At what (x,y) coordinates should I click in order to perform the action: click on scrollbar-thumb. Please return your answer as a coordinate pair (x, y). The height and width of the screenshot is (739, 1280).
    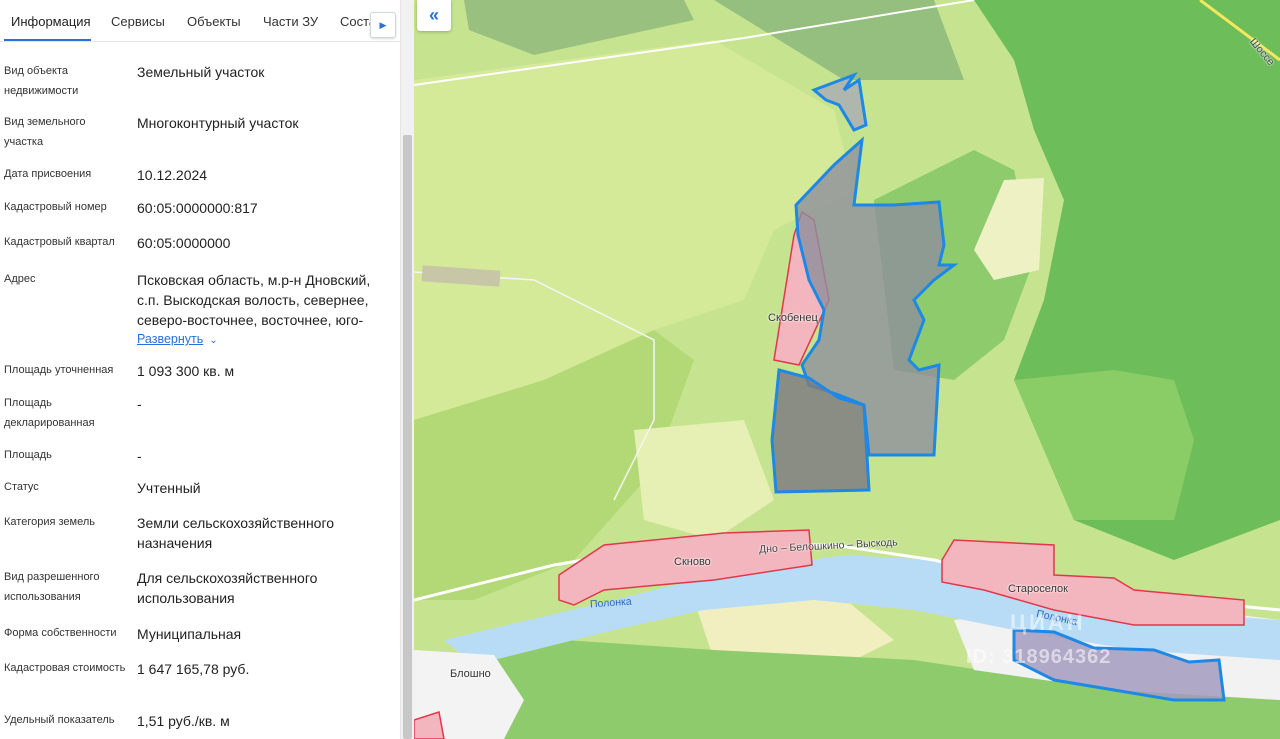
    Looking at the image, I should click on (407, 437).